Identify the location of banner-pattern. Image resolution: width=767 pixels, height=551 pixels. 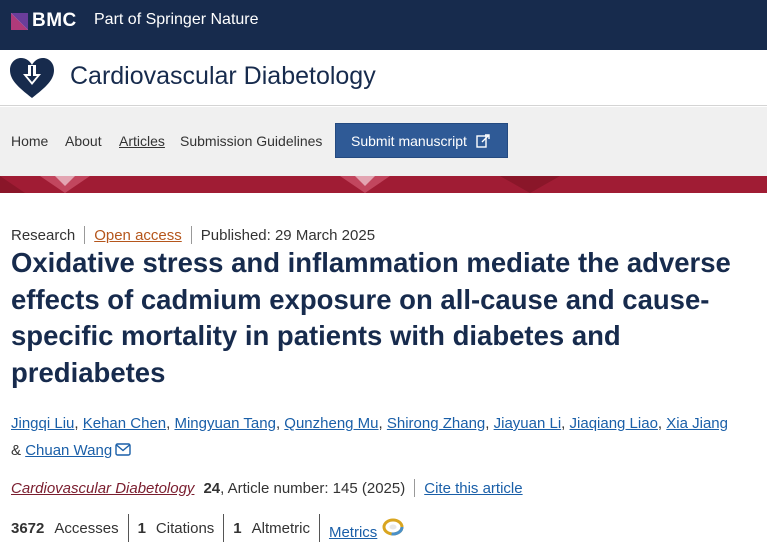
(280, 184).